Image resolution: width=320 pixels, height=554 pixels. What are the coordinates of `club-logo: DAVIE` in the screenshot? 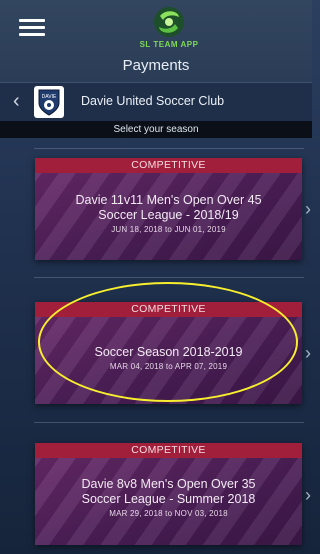 It's located at (49, 102).